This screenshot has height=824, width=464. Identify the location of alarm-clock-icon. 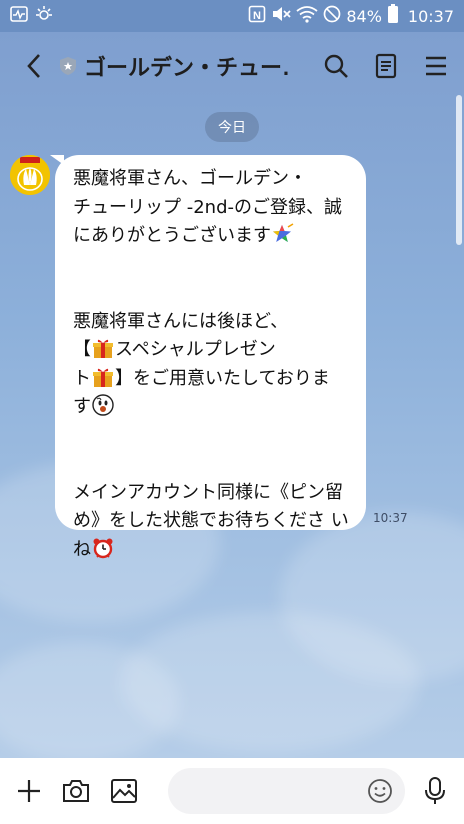
(103, 548).